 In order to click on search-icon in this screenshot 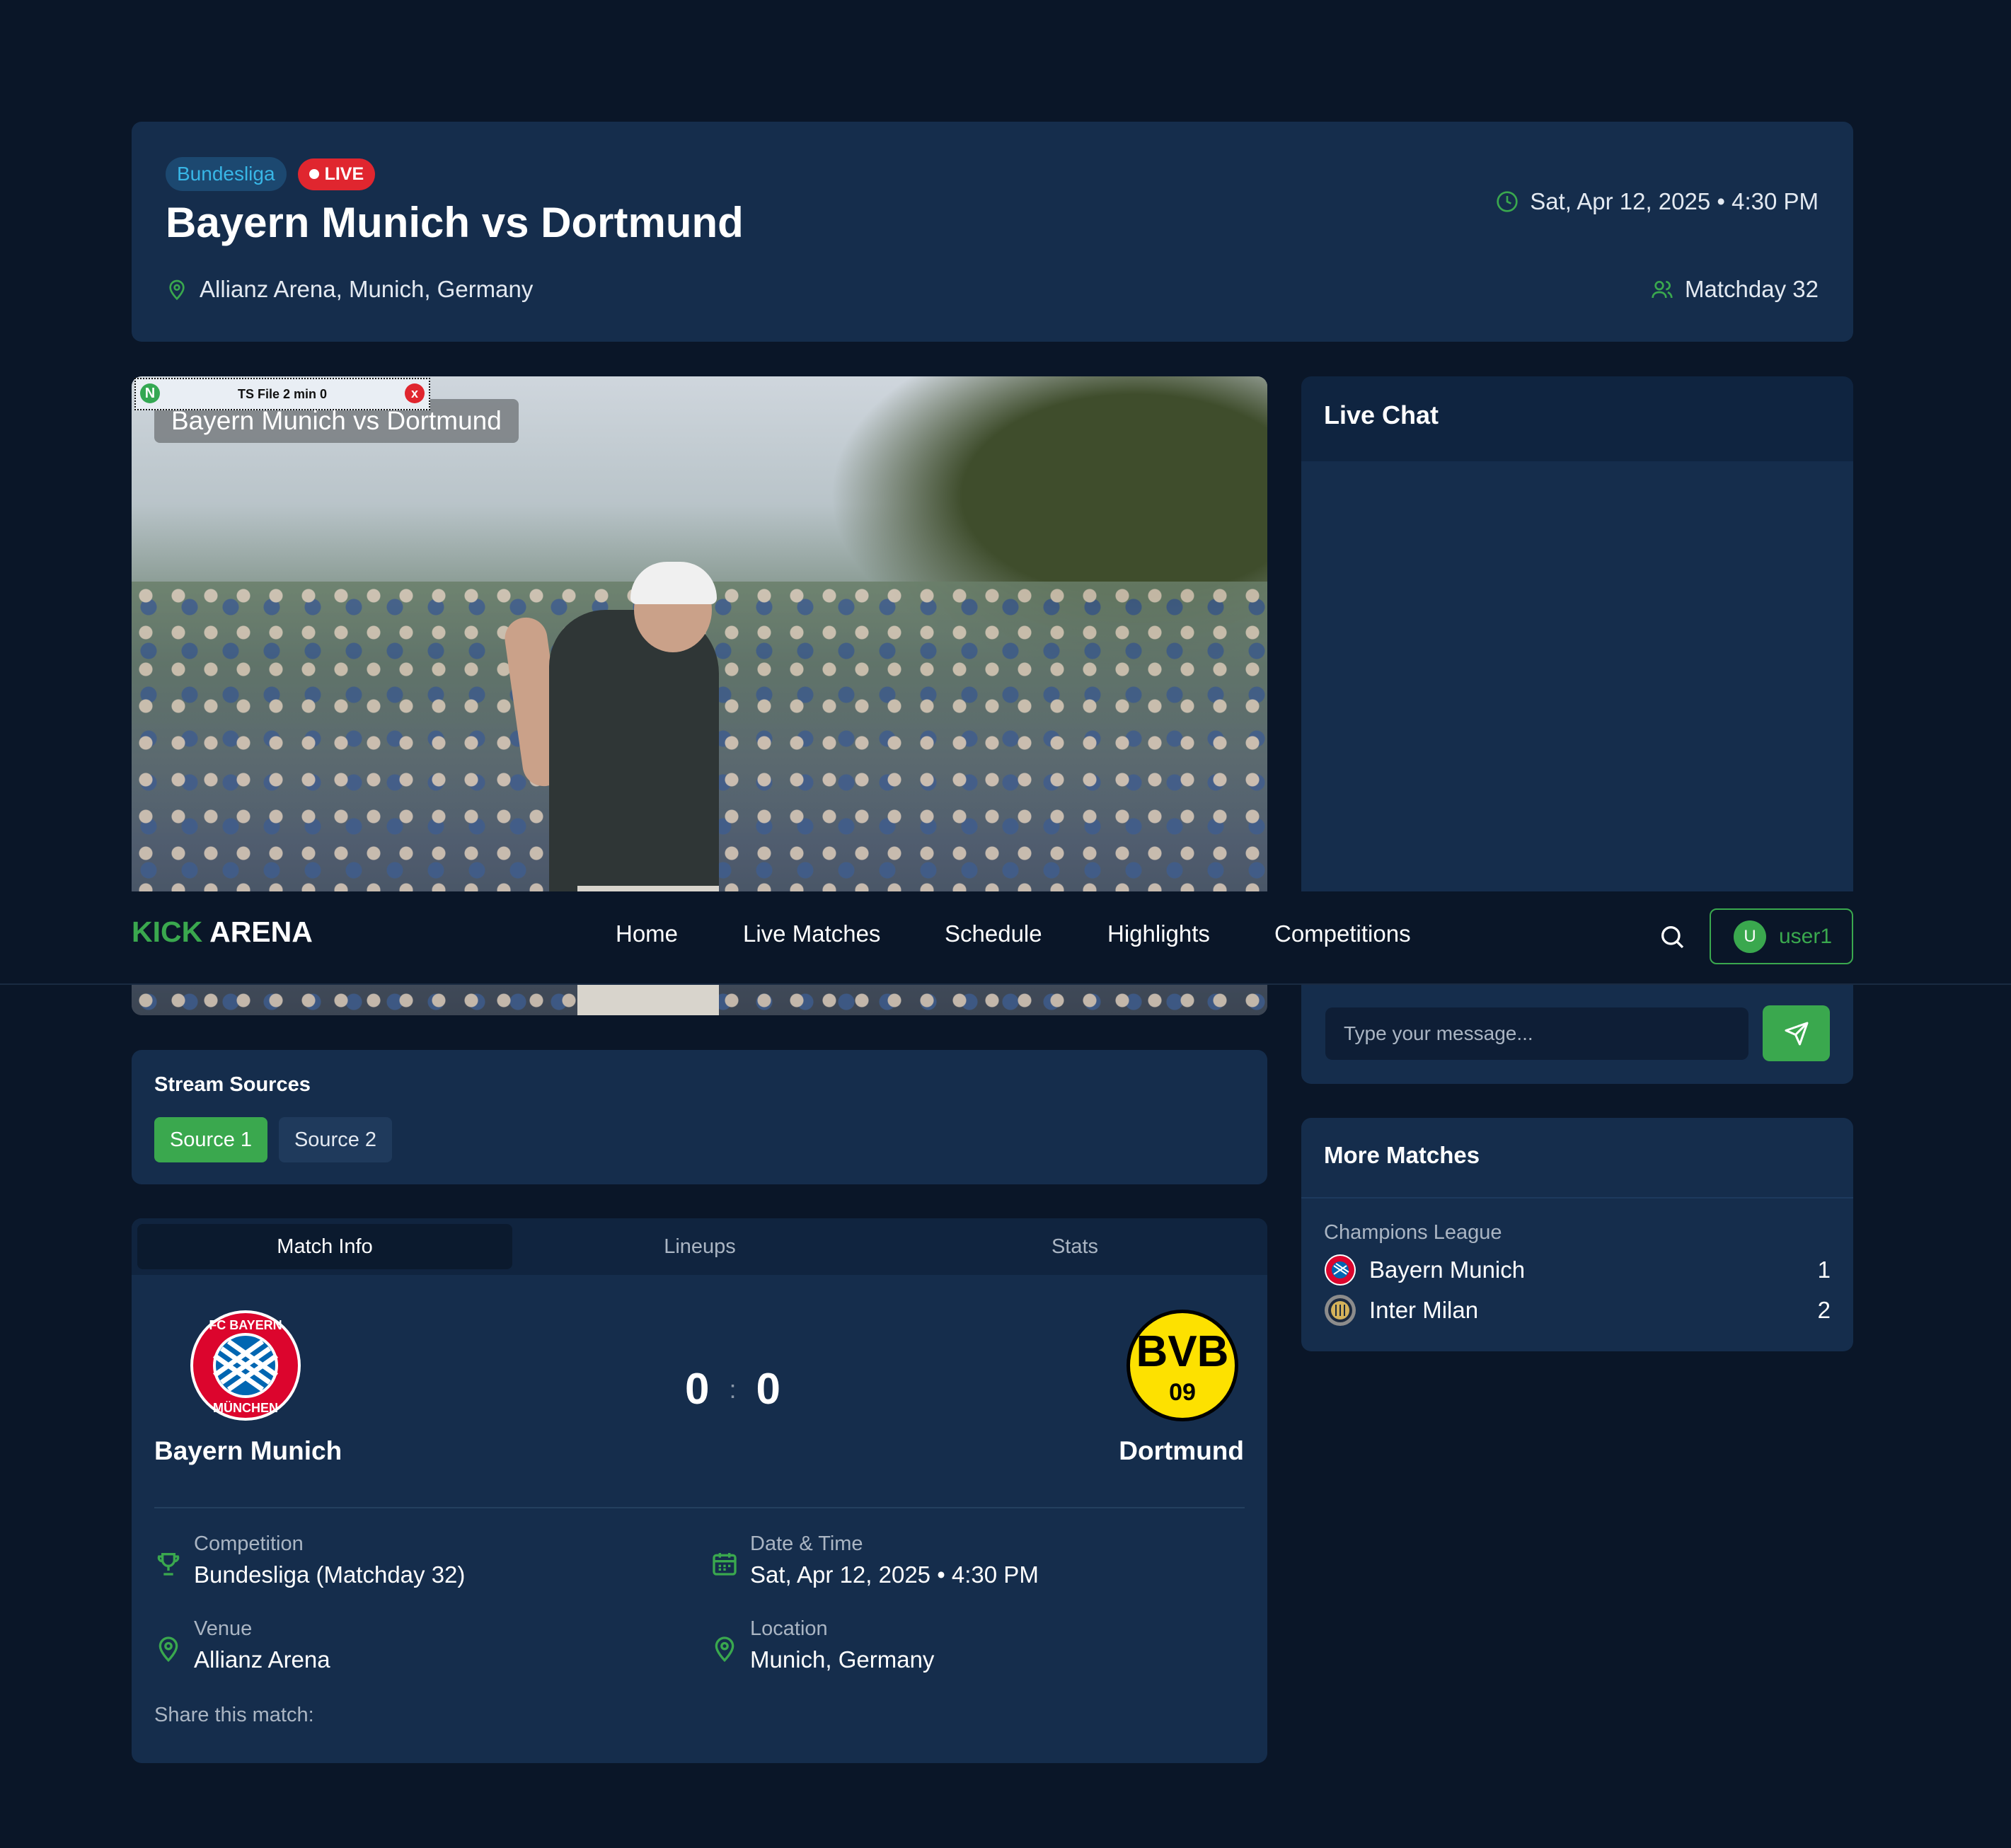, I will do `click(1672, 938)`.